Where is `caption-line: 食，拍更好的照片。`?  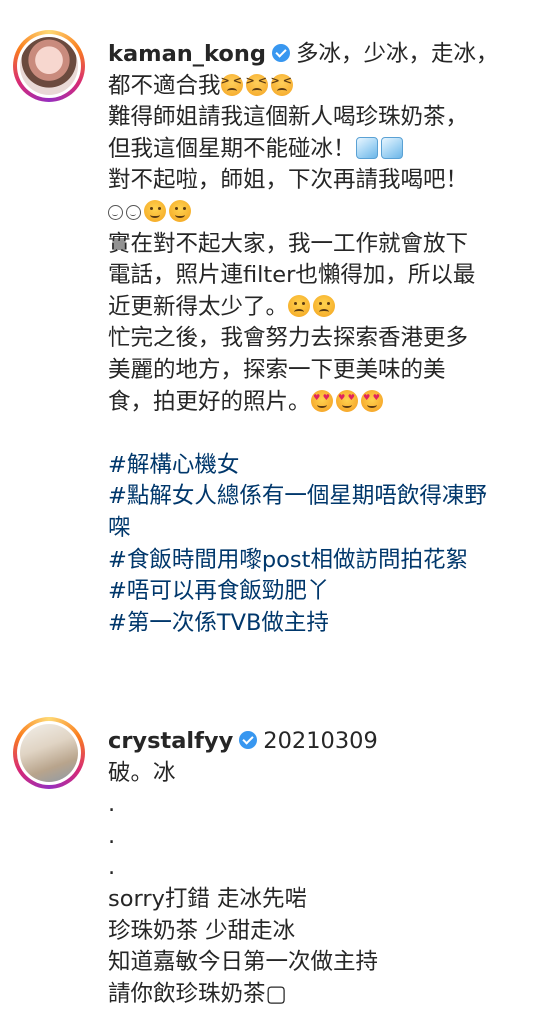
caption-line: 食，拍更好的照片。 is located at coordinates (209, 401).